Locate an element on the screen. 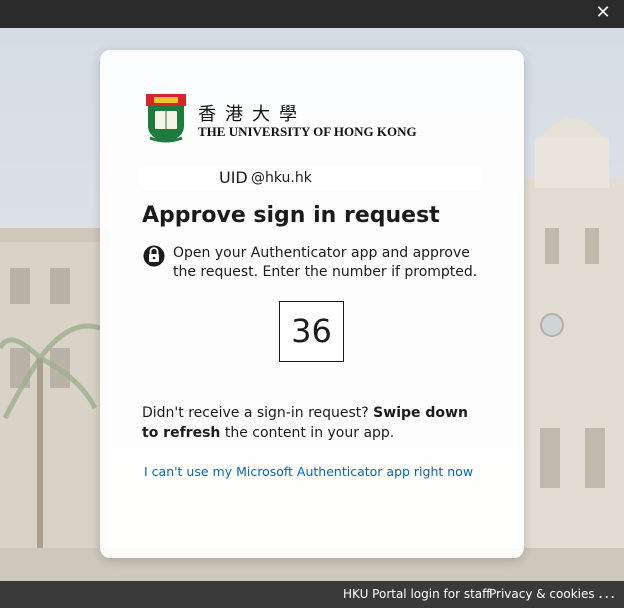 The image size is (624, 608). no-request-suffix: the content in your app. is located at coordinates (307, 433).